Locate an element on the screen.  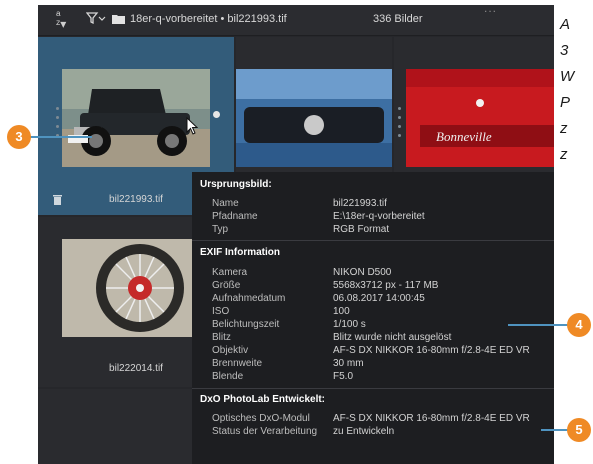
drag-handle is located at coordinates (400, 125).